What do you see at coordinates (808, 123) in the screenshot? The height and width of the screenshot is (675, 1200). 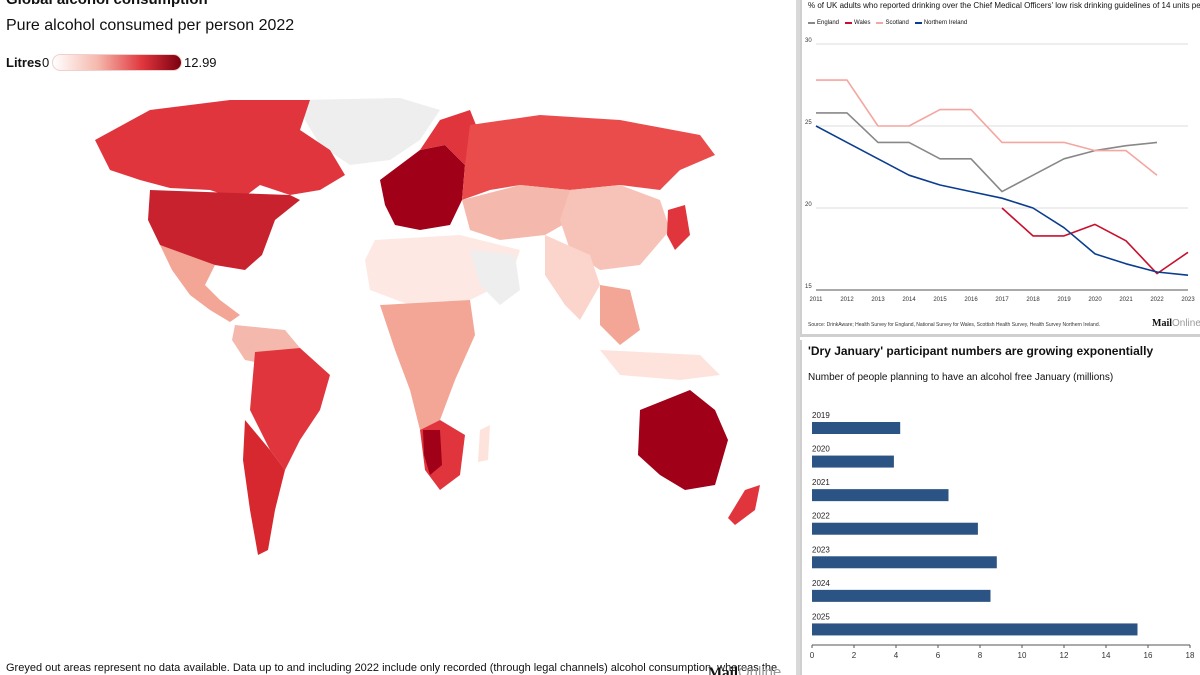 I see `y-tick-label: 25` at bounding box center [808, 123].